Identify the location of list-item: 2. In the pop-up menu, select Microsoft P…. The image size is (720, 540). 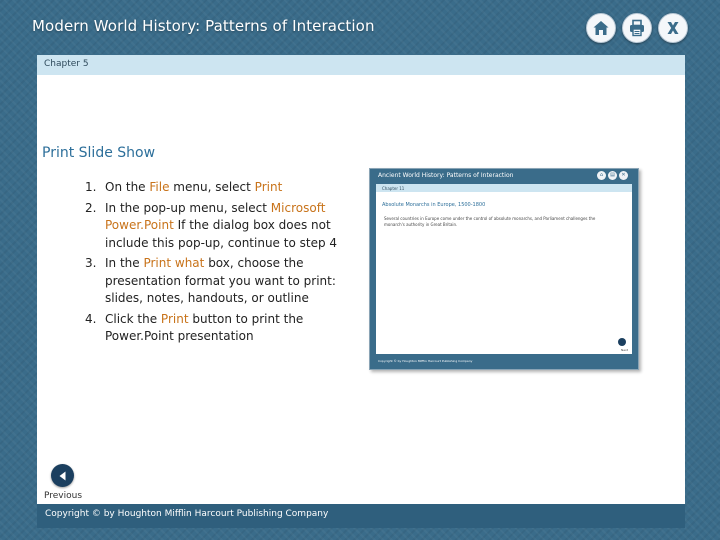
(211, 225).